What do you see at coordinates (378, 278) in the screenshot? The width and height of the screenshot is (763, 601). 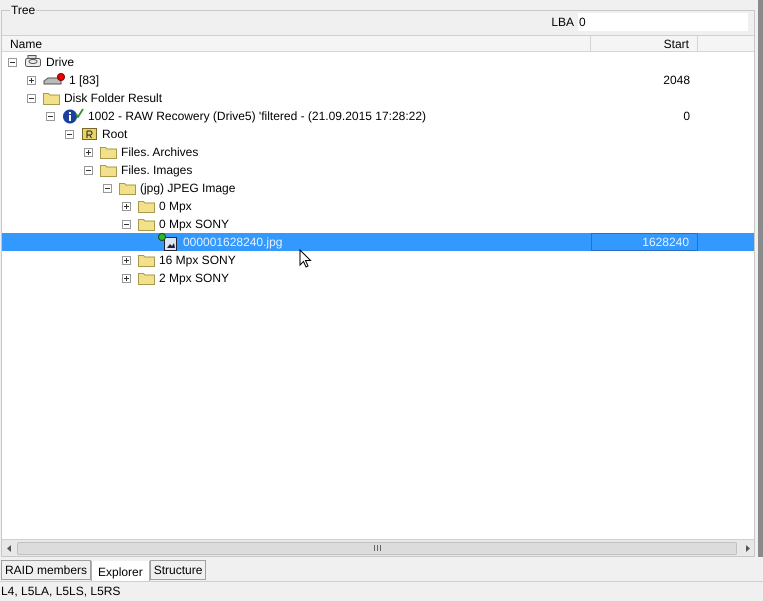 I see `tree-row: 2 Mpx SONY` at bounding box center [378, 278].